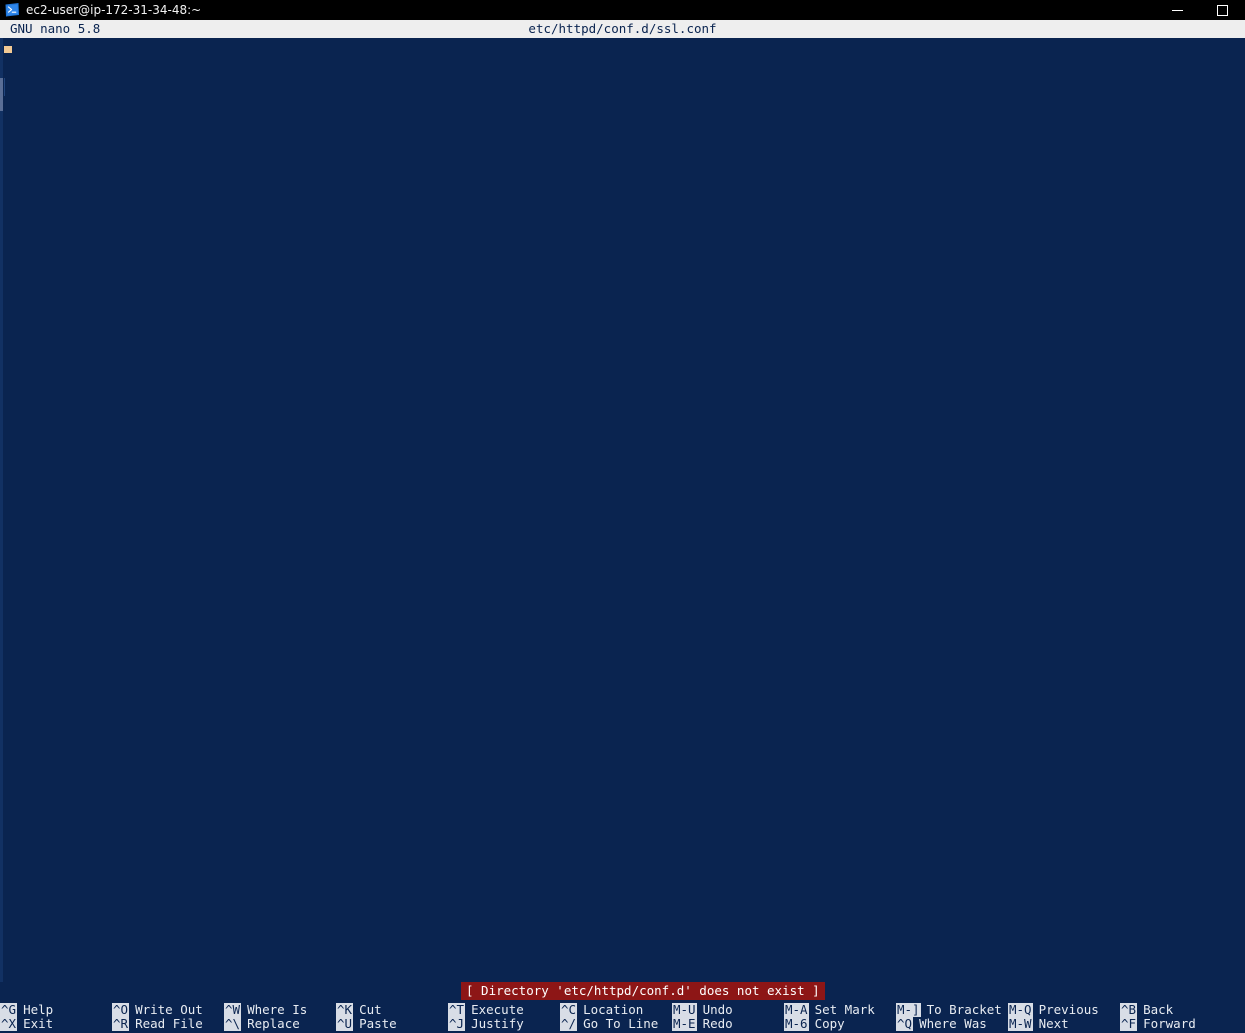  I want to click on shortcut-item-paste: ^U Paste, so click(392, 1024).